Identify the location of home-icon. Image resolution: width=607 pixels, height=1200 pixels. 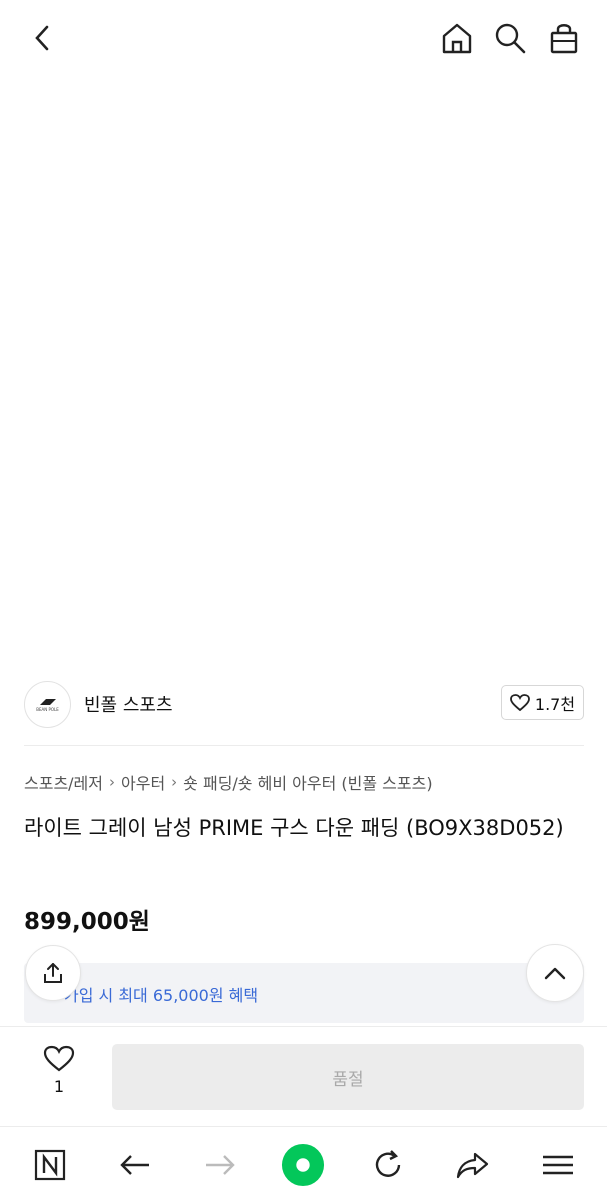
(457, 38).